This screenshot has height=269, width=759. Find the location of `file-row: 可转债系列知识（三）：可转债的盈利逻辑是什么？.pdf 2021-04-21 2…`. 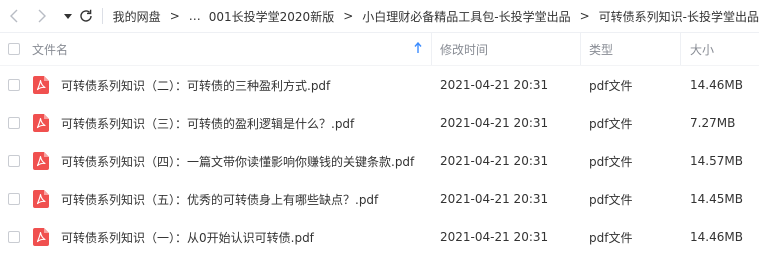

file-row: 可转债系列知识（三）：可转债的盈利逻辑是什么？.pdf 2021-04-21 2… is located at coordinates (379, 123).